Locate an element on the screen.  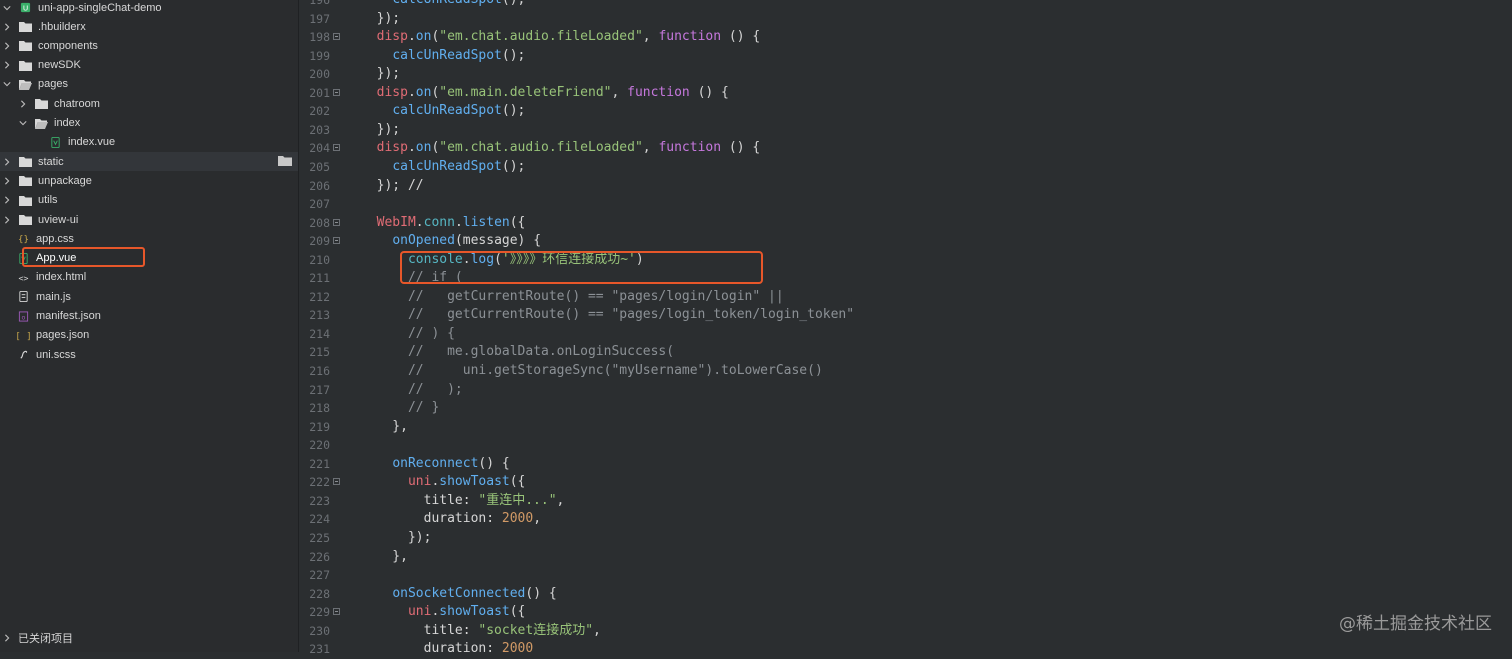
code-line: 203 }); is located at coordinates (910, 130).